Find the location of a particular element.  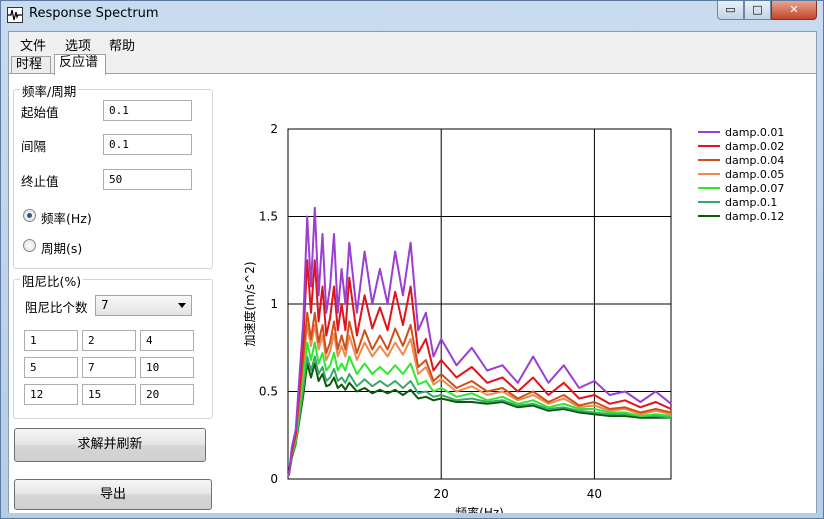

damping-input-3: 4 is located at coordinates (167, 340).